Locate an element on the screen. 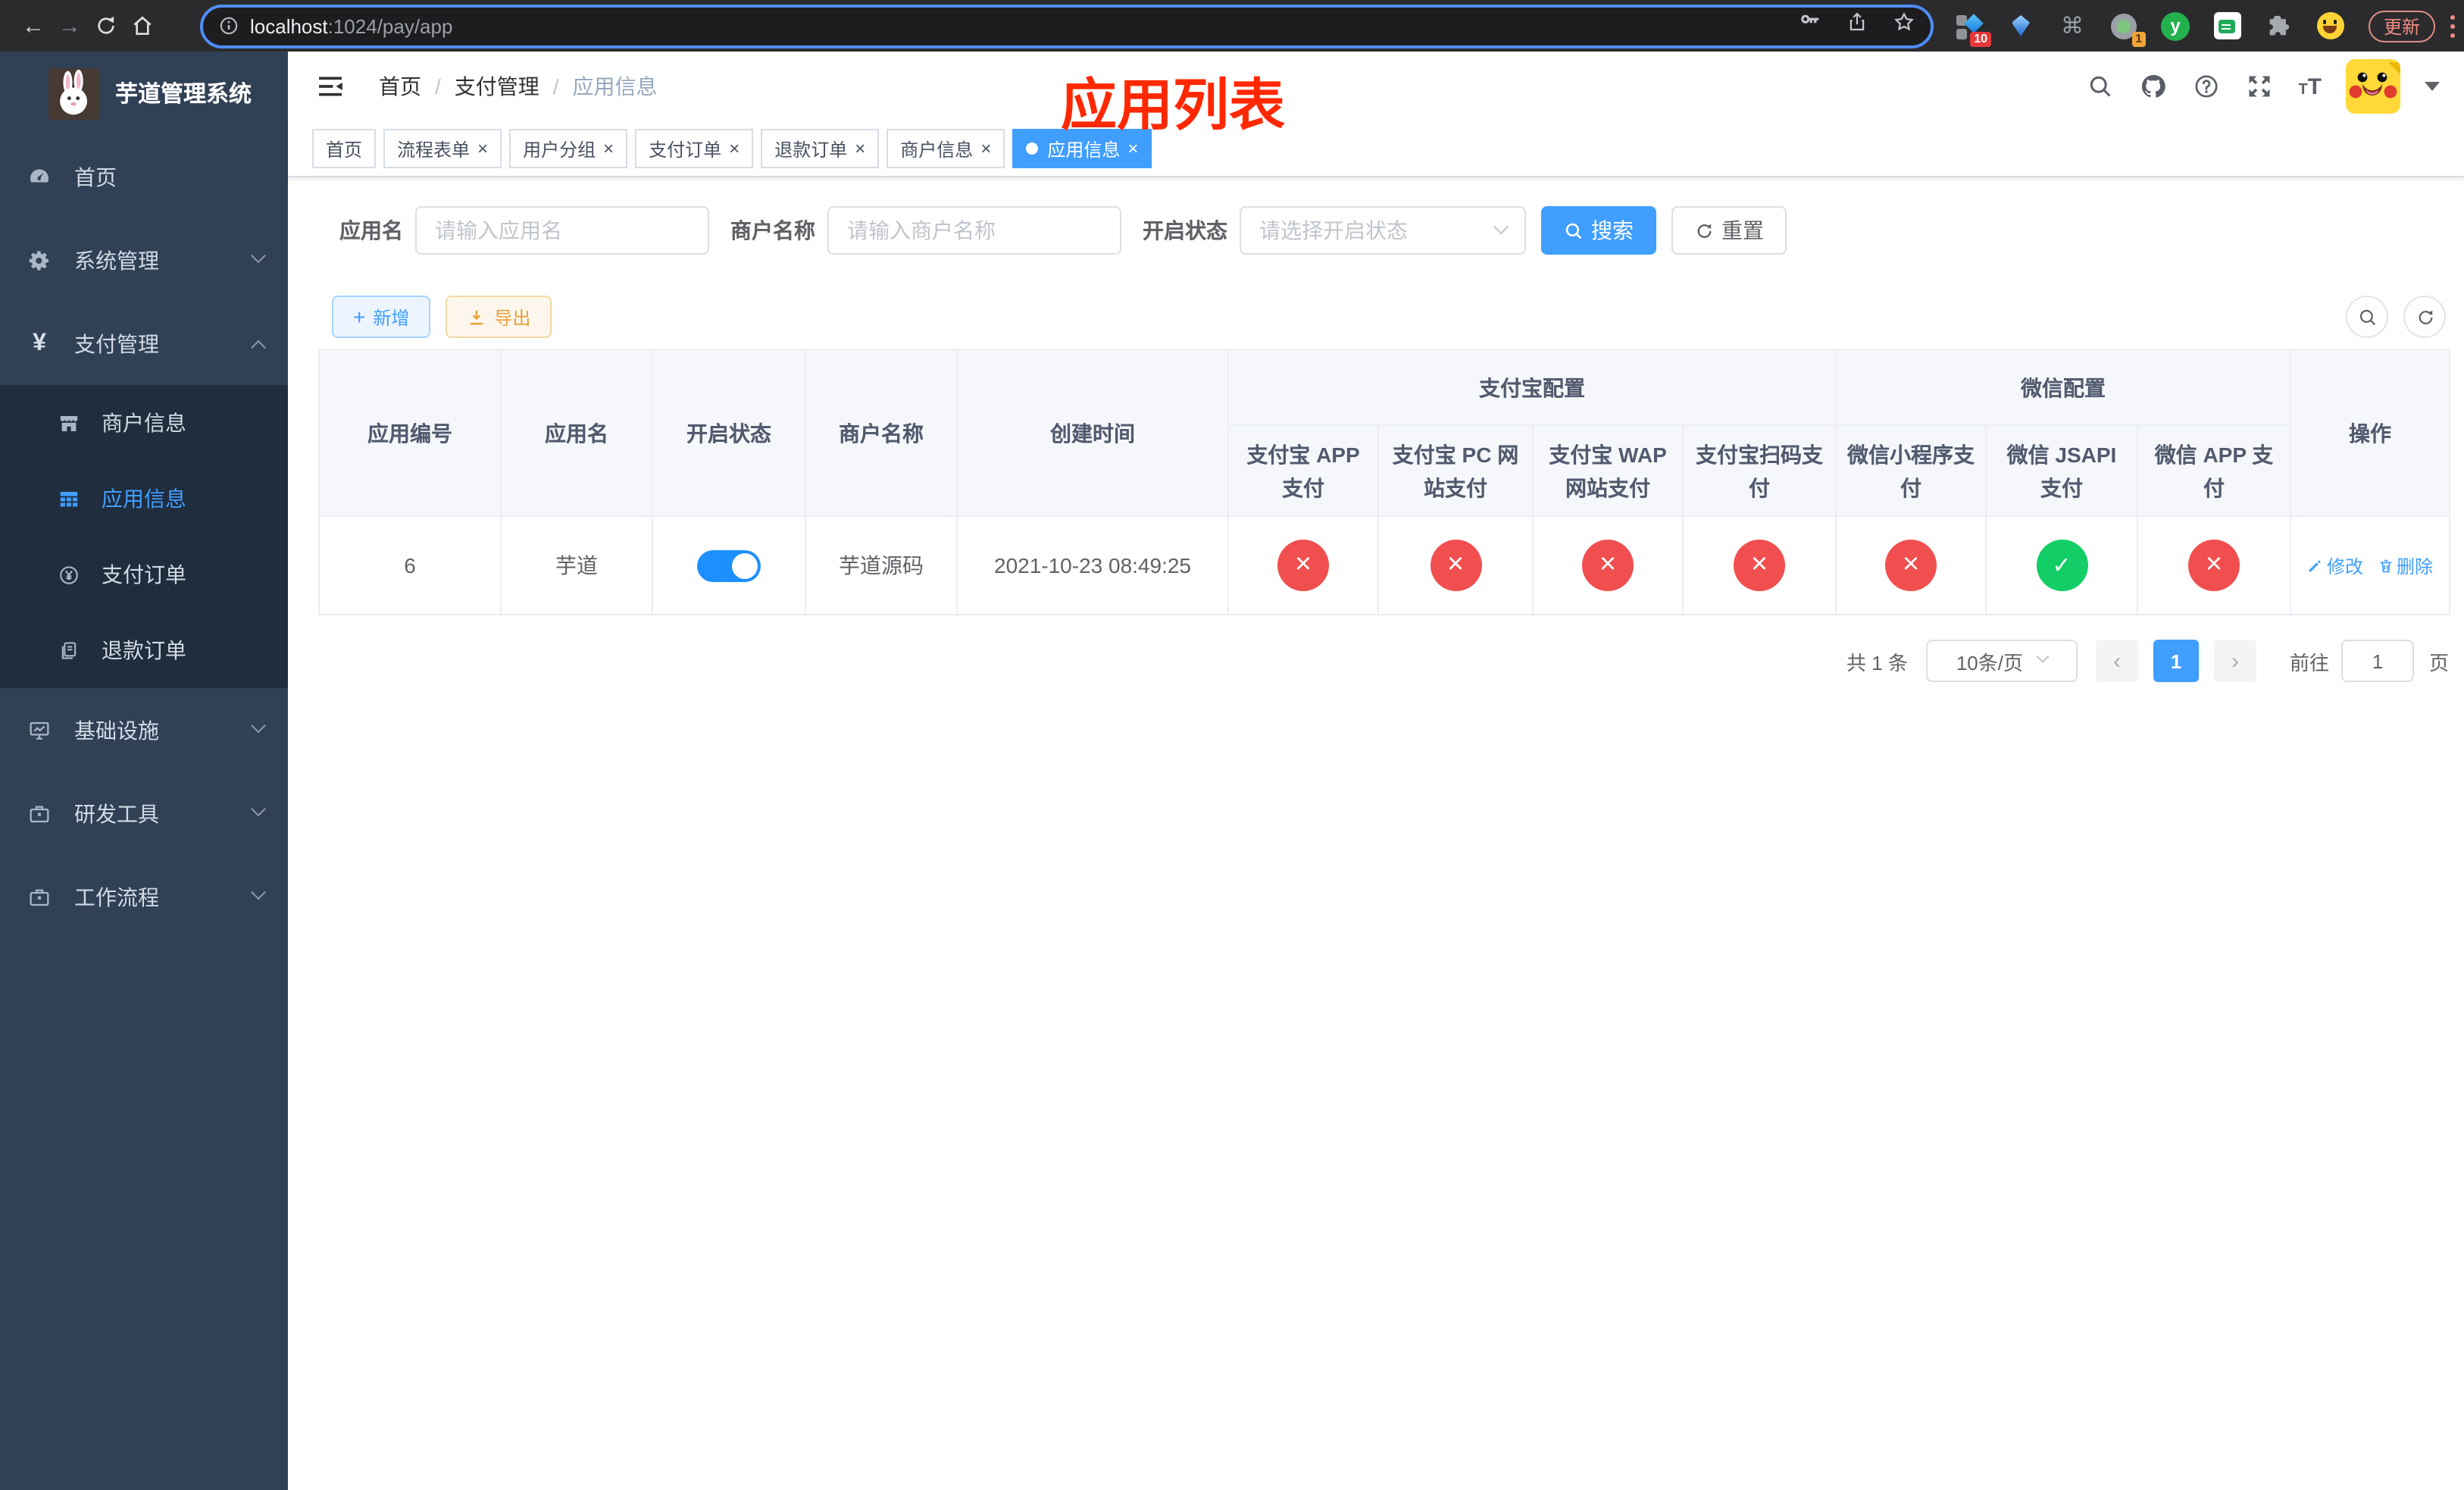 Image resolution: width=2464 pixels, height=1490 pixels. chevron-up-icon is located at coordinates (258, 348).